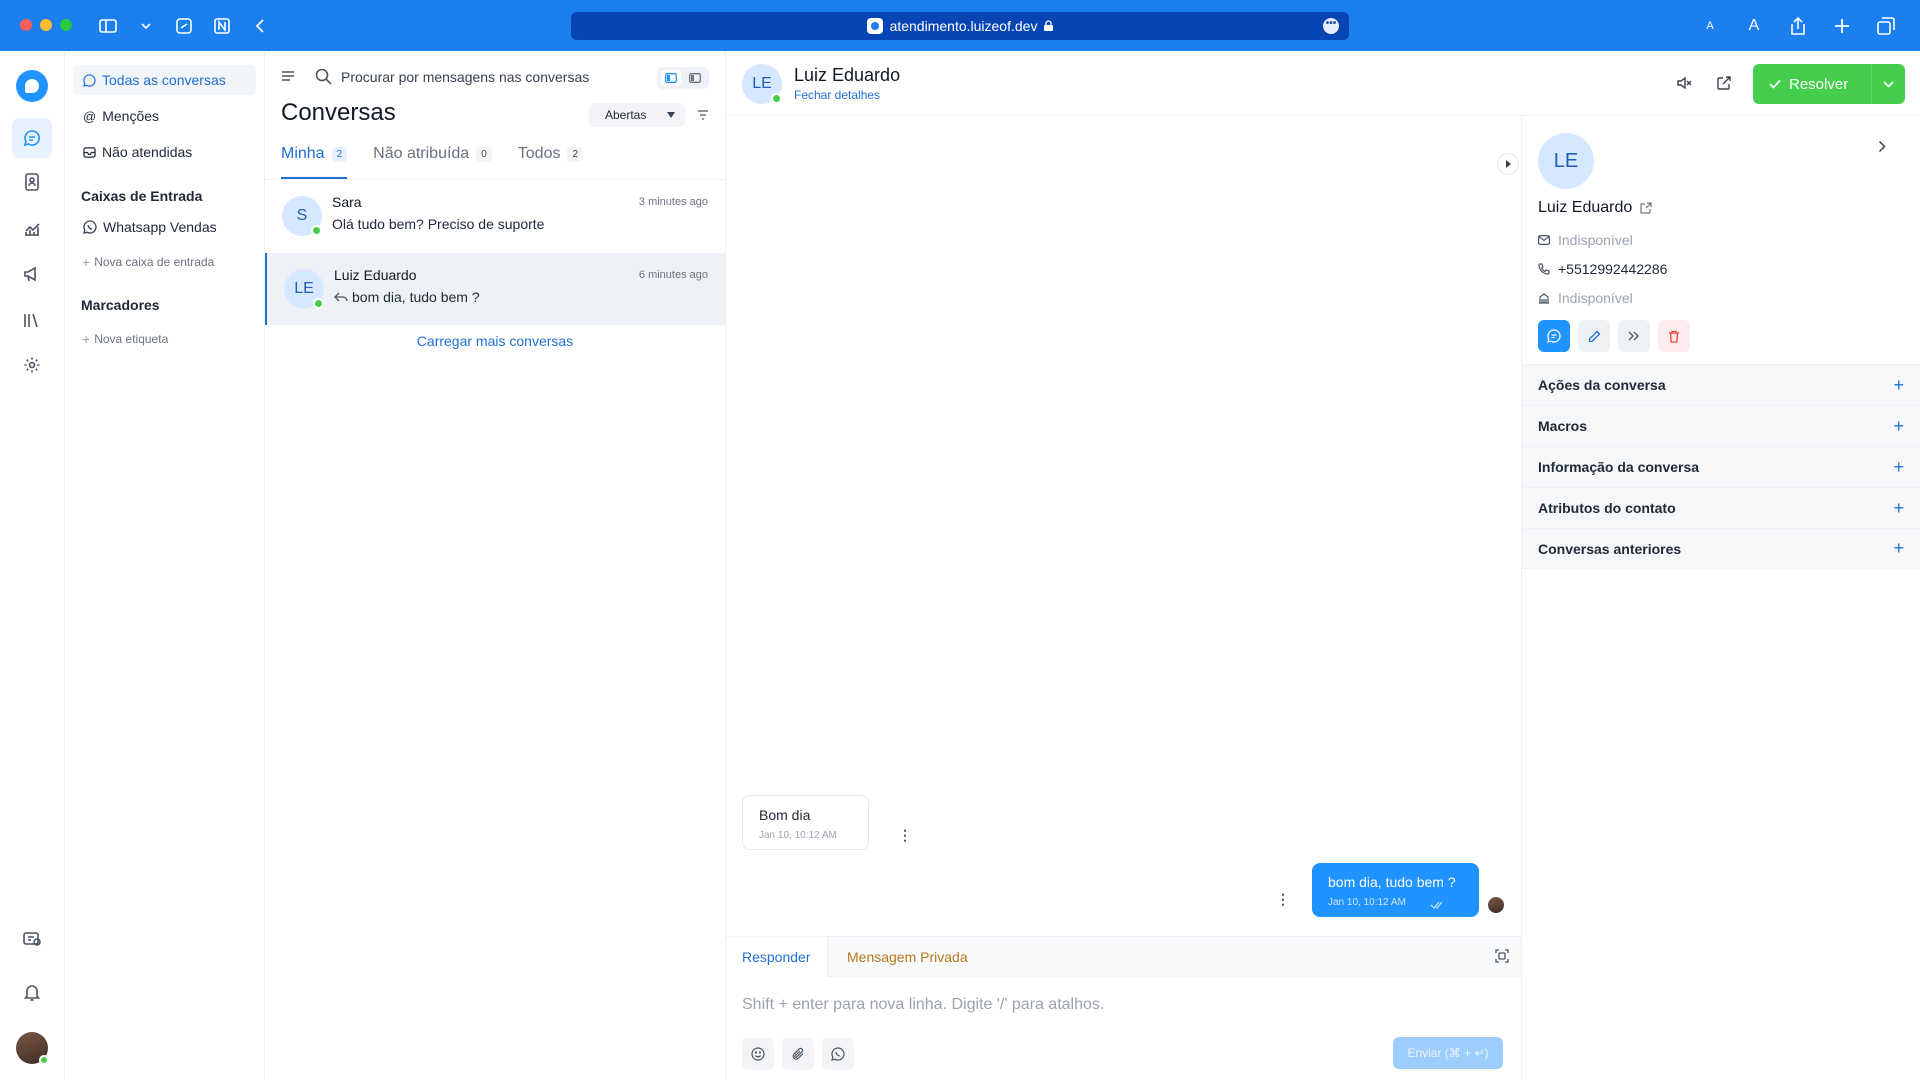 The image size is (1920, 1080). What do you see at coordinates (46, 25) in the screenshot?
I see `minimize-window-button` at bounding box center [46, 25].